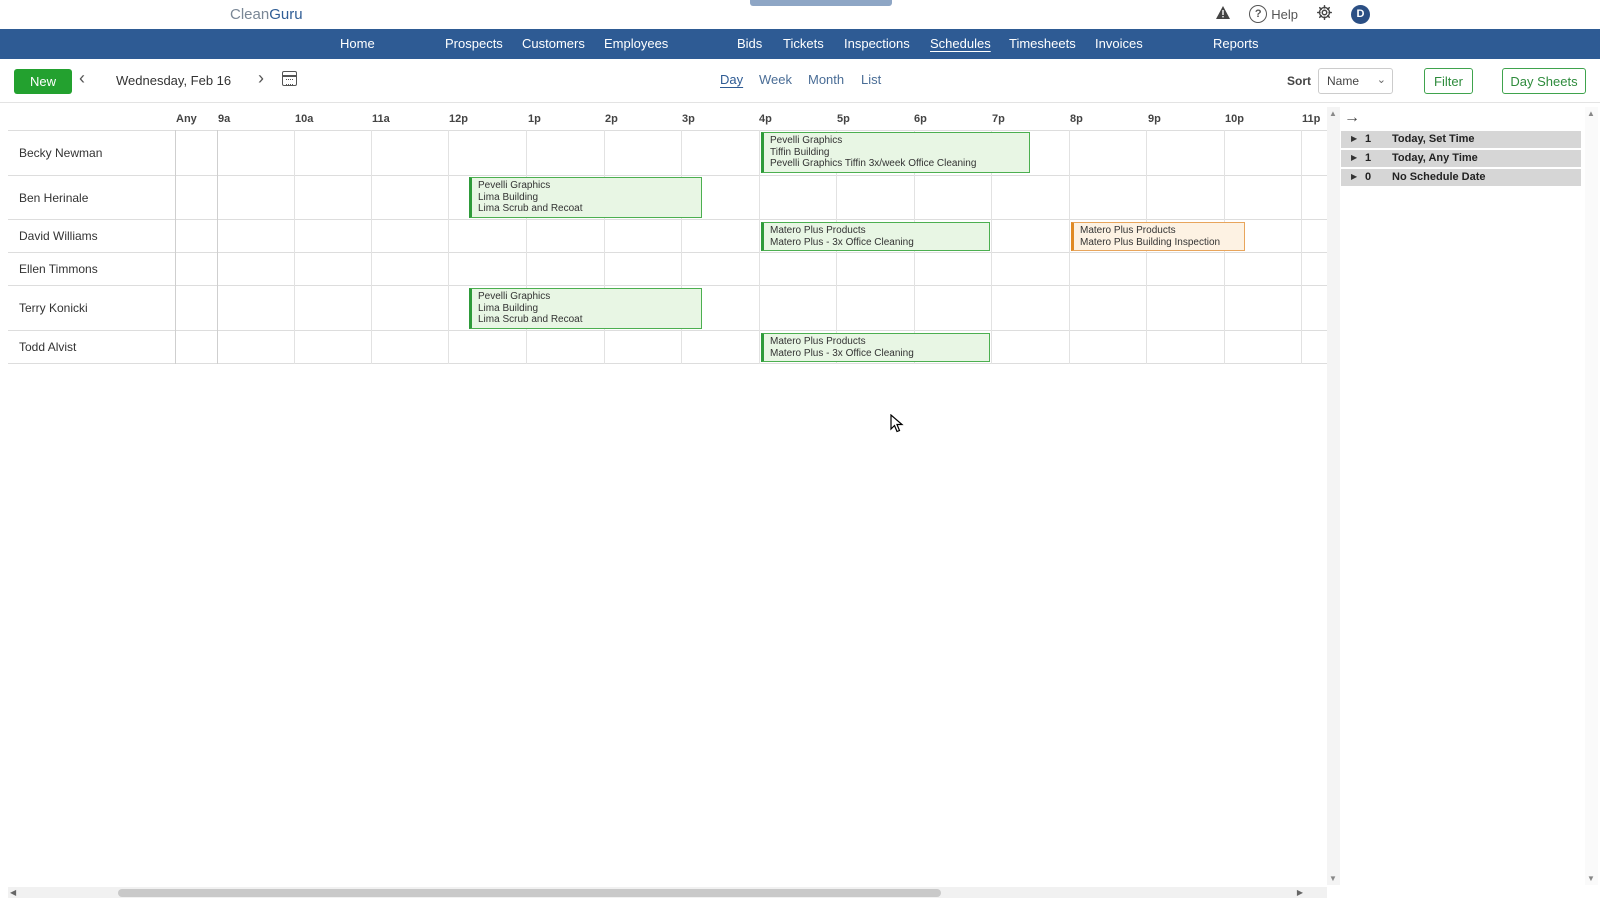 Image resolution: width=1600 pixels, height=900 pixels. Describe the element at coordinates (749, 43) in the screenshot. I see `nav-bids: Bids` at that location.